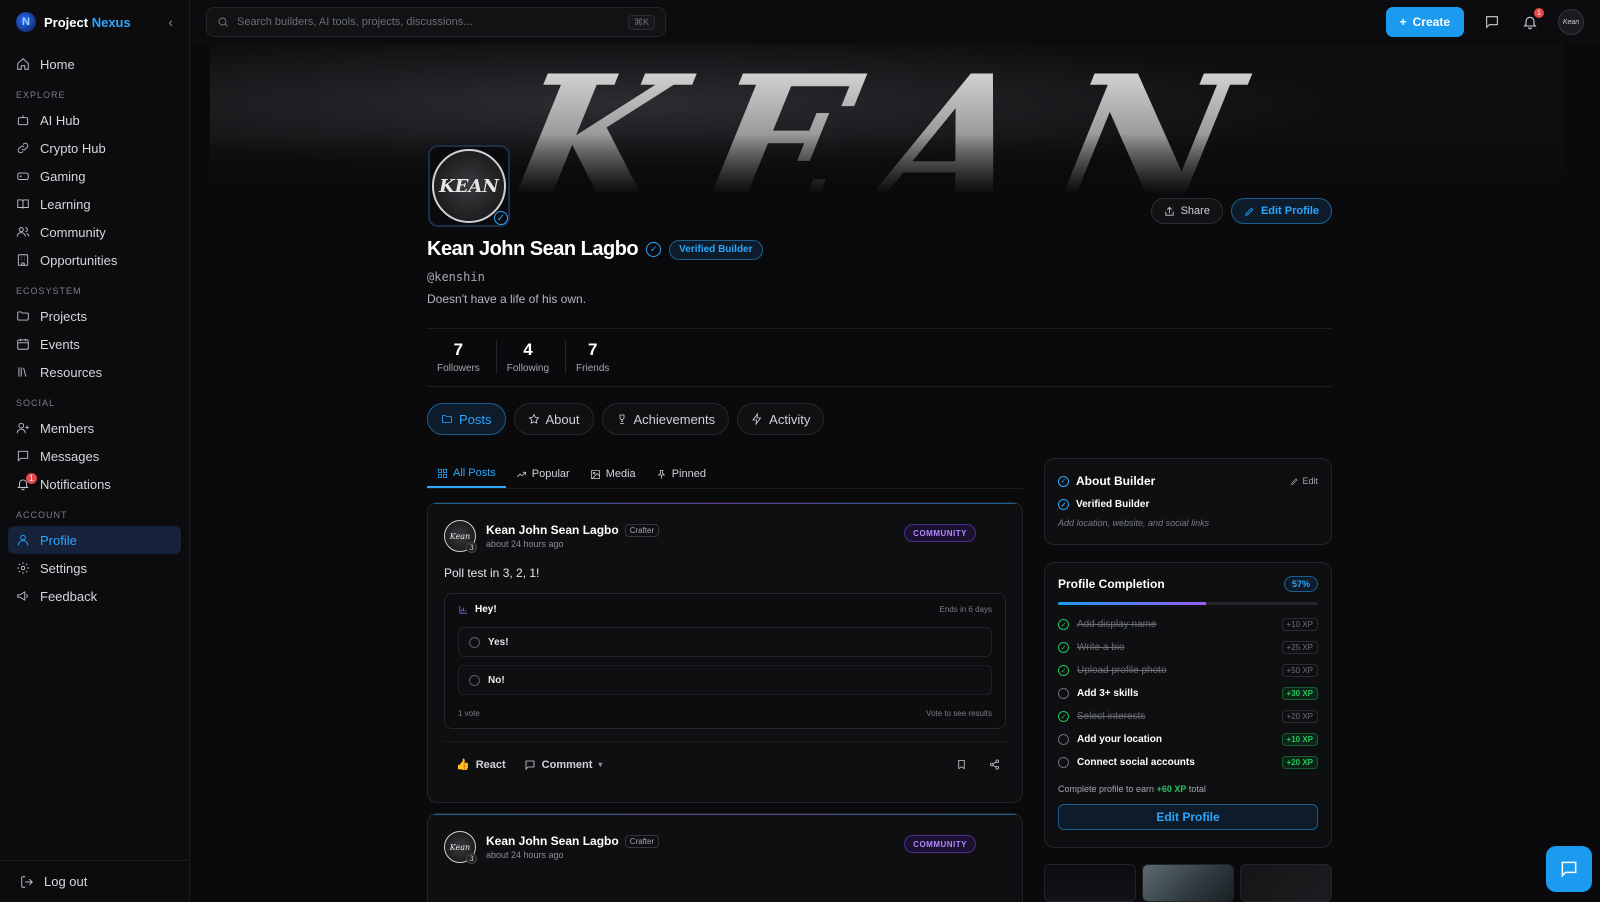 The height and width of the screenshot is (902, 1600). What do you see at coordinates (757, 419) in the screenshot?
I see `zap-icon` at bounding box center [757, 419].